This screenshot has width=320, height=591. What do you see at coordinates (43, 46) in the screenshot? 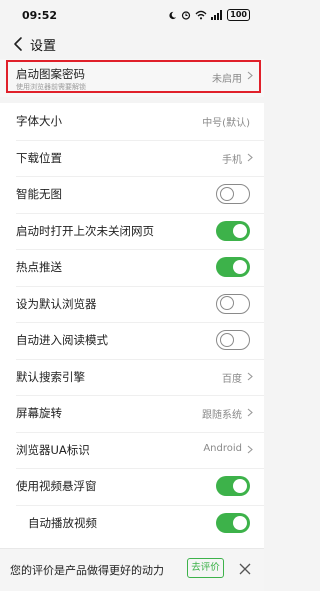
I see `page-title: 设置` at bounding box center [43, 46].